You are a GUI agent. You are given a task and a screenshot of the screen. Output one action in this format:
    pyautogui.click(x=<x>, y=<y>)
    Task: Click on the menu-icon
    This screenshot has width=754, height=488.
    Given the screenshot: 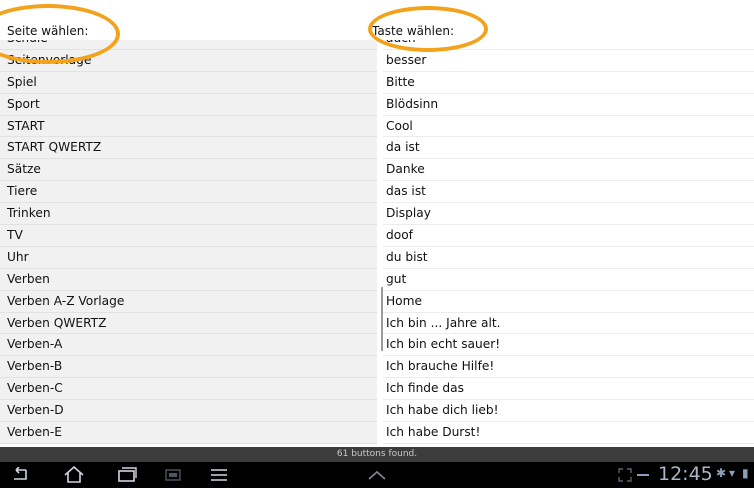 What is the action you would take?
    pyautogui.click(x=219, y=475)
    